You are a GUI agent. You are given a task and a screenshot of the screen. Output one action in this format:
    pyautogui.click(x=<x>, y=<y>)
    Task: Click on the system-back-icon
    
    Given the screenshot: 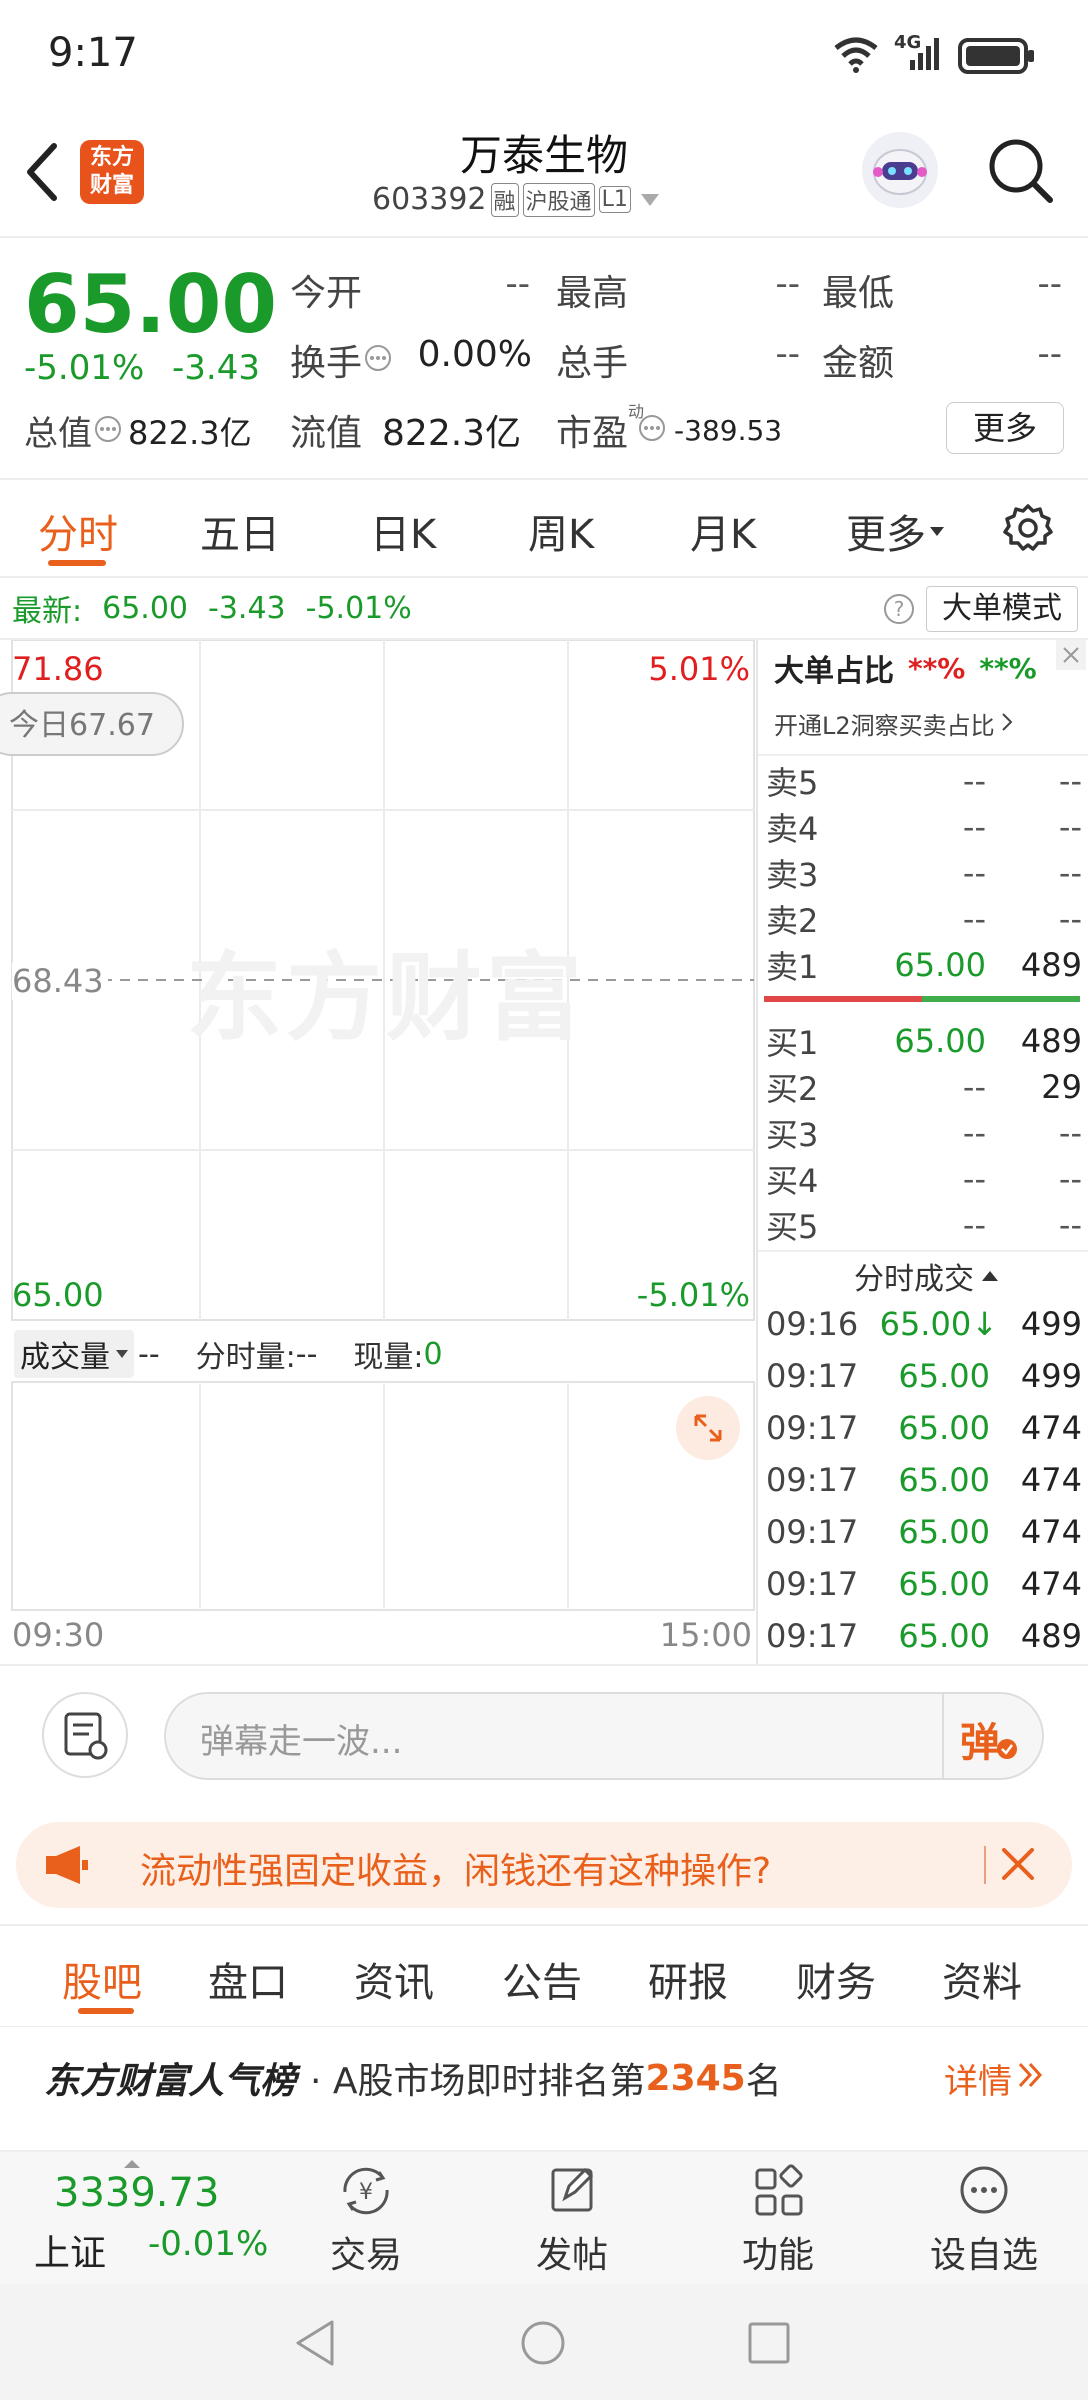 What is the action you would take?
    pyautogui.click(x=315, y=2345)
    